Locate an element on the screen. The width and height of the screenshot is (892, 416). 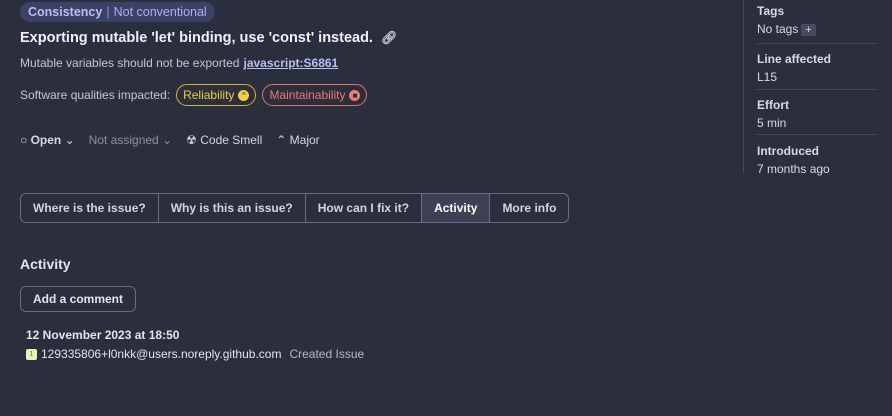
qualities-label: Software qualities impacted: is located at coordinates (95, 95).